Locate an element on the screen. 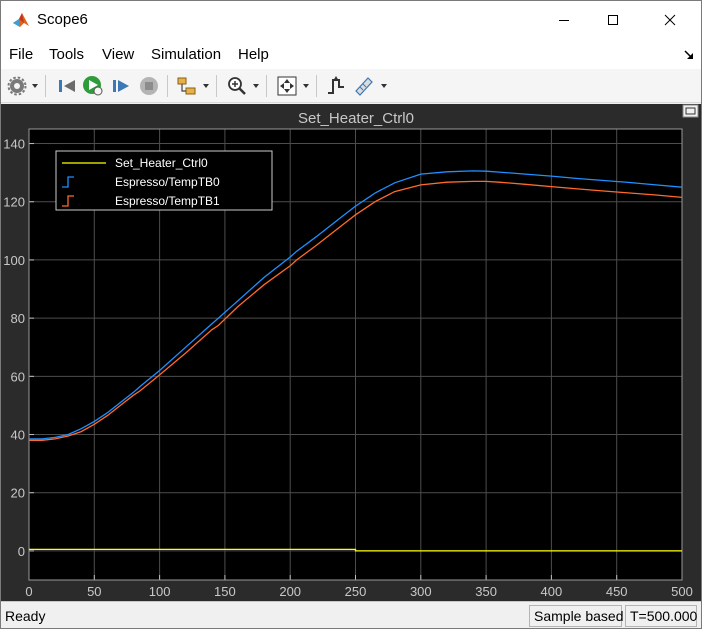  highlight-block-icon is located at coordinates (186, 86).